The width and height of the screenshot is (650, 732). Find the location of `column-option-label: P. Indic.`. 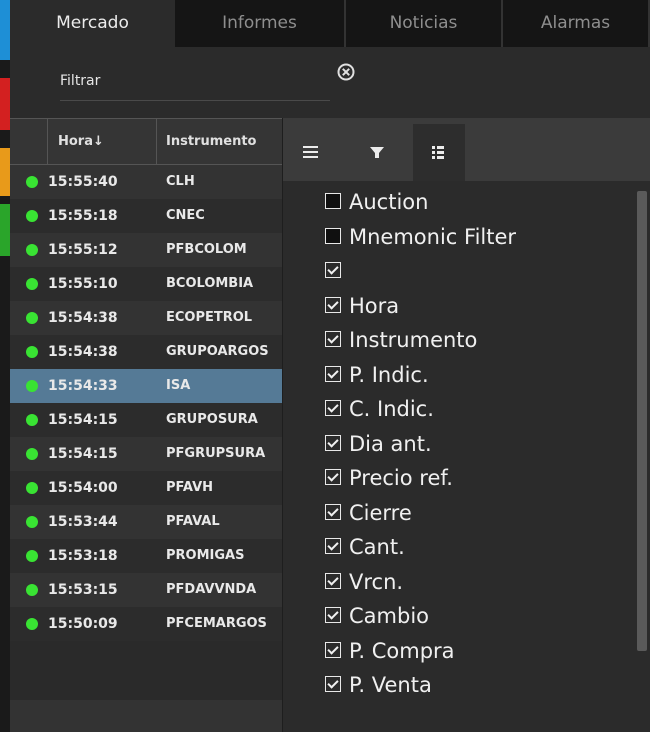

column-option-label: P. Indic. is located at coordinates (389, 374).